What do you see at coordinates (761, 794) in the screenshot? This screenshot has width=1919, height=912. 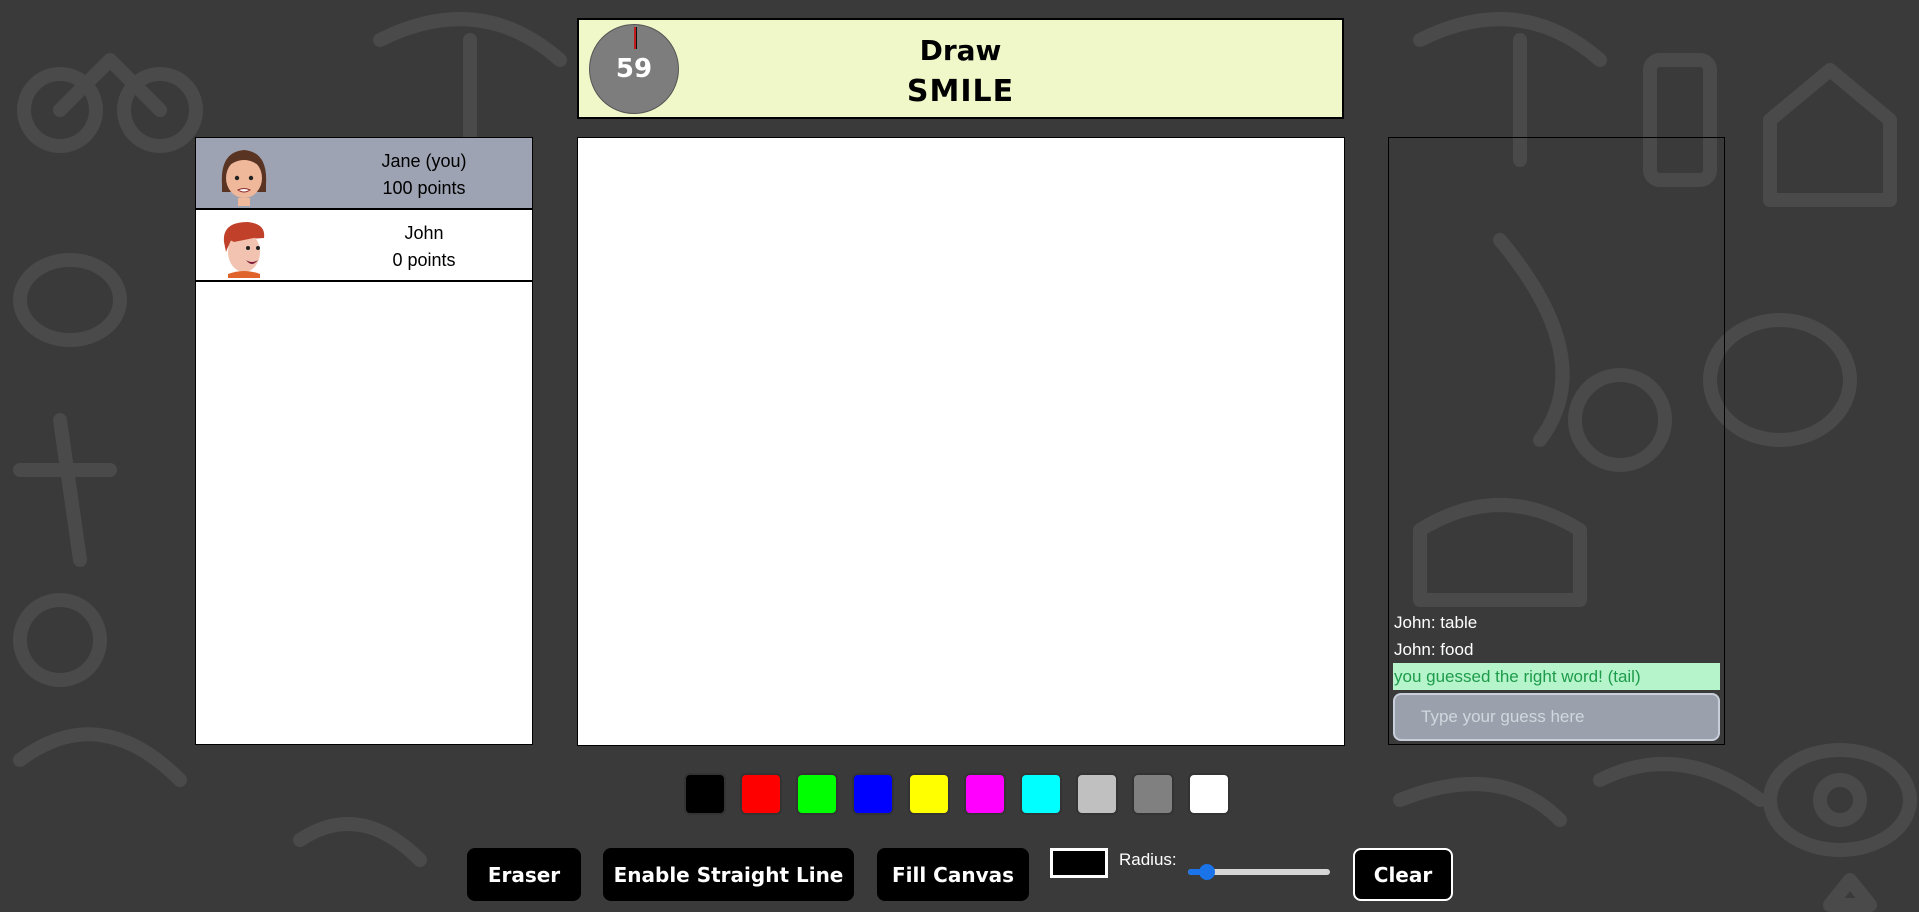 I see `color-swatch-red` at bounding box center [761, 794].